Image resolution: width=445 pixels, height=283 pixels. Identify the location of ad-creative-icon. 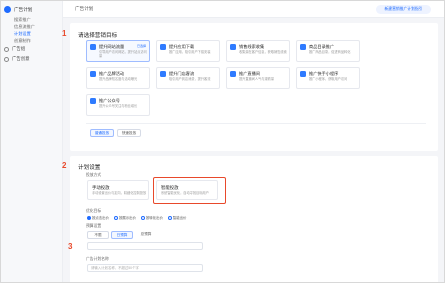
(6, 59).